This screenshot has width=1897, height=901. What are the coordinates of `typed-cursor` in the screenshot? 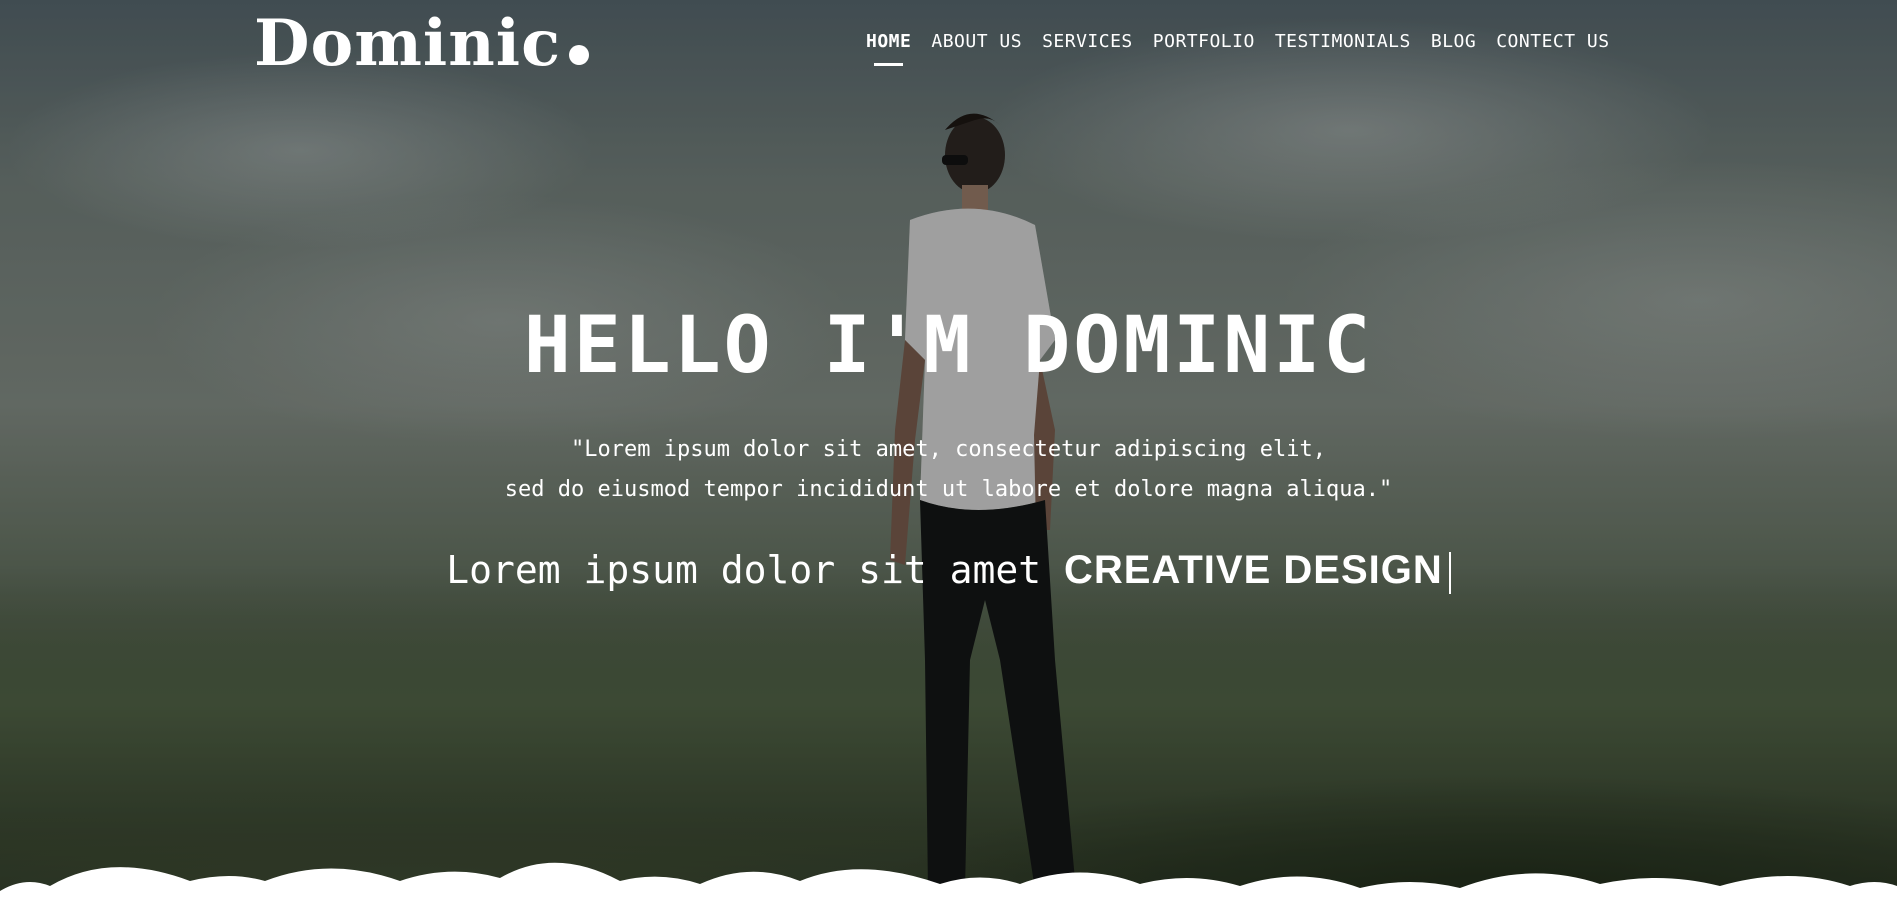 It's located at (1449, 572).